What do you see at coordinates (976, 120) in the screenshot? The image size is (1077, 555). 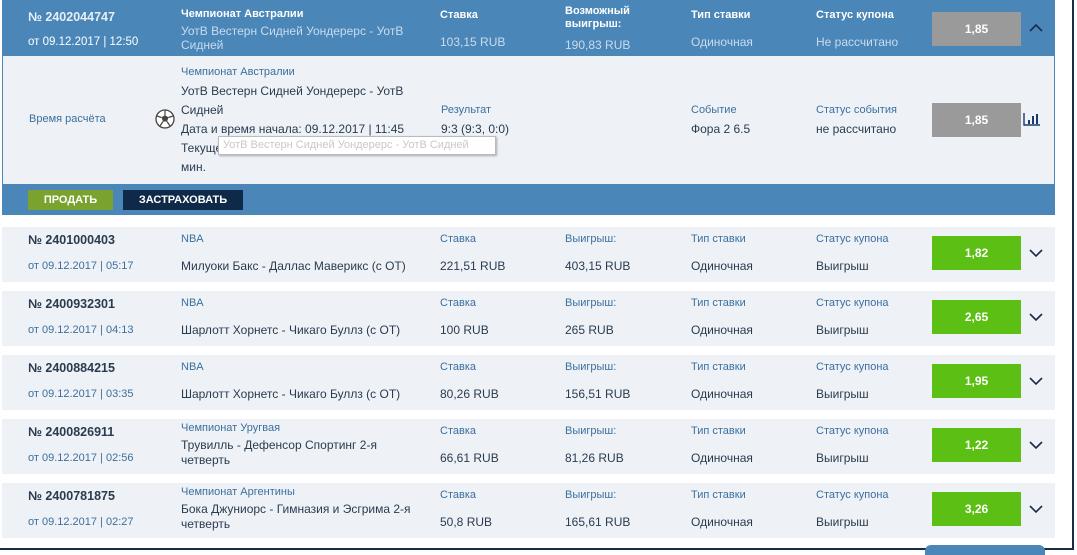 I see `detail-odds-badge: 1,85` at bounding box center [976, 120].